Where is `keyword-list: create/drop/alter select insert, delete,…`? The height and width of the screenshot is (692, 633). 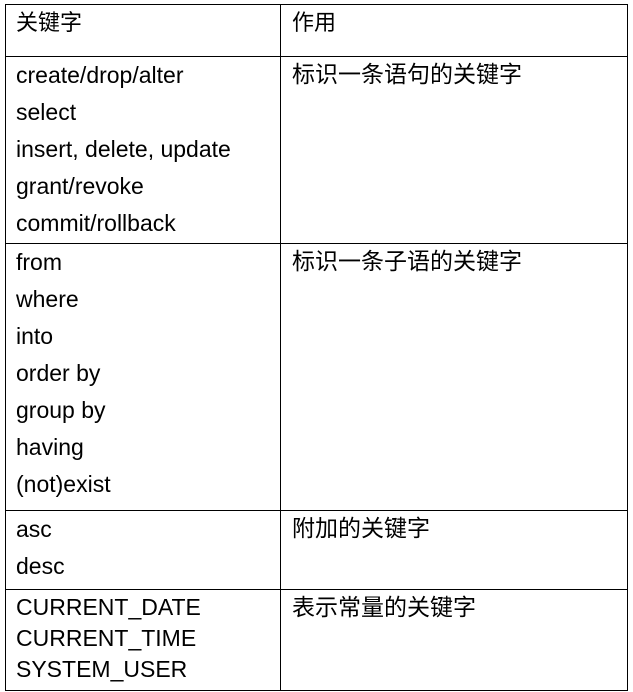 keyword-list: create/drop/alter select insert, delete,… is located at coordinates (148, 149).